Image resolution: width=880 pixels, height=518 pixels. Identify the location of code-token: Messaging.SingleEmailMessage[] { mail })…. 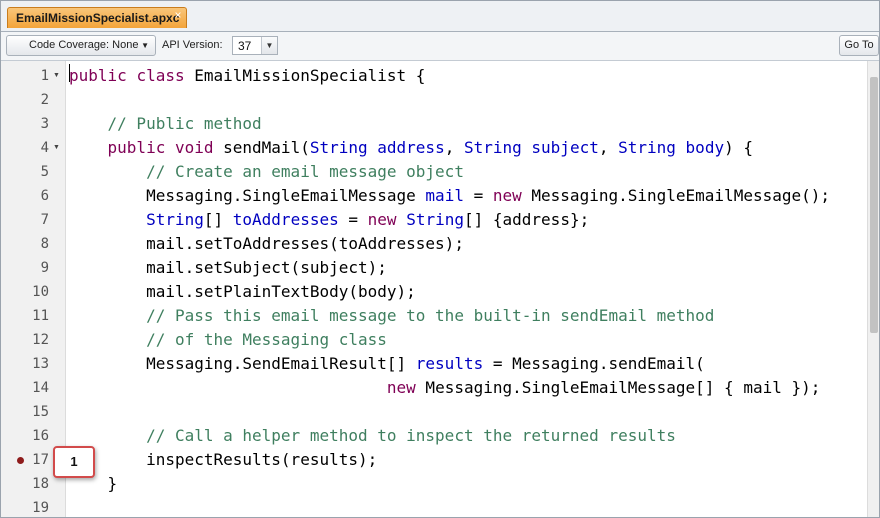
(618, 387).